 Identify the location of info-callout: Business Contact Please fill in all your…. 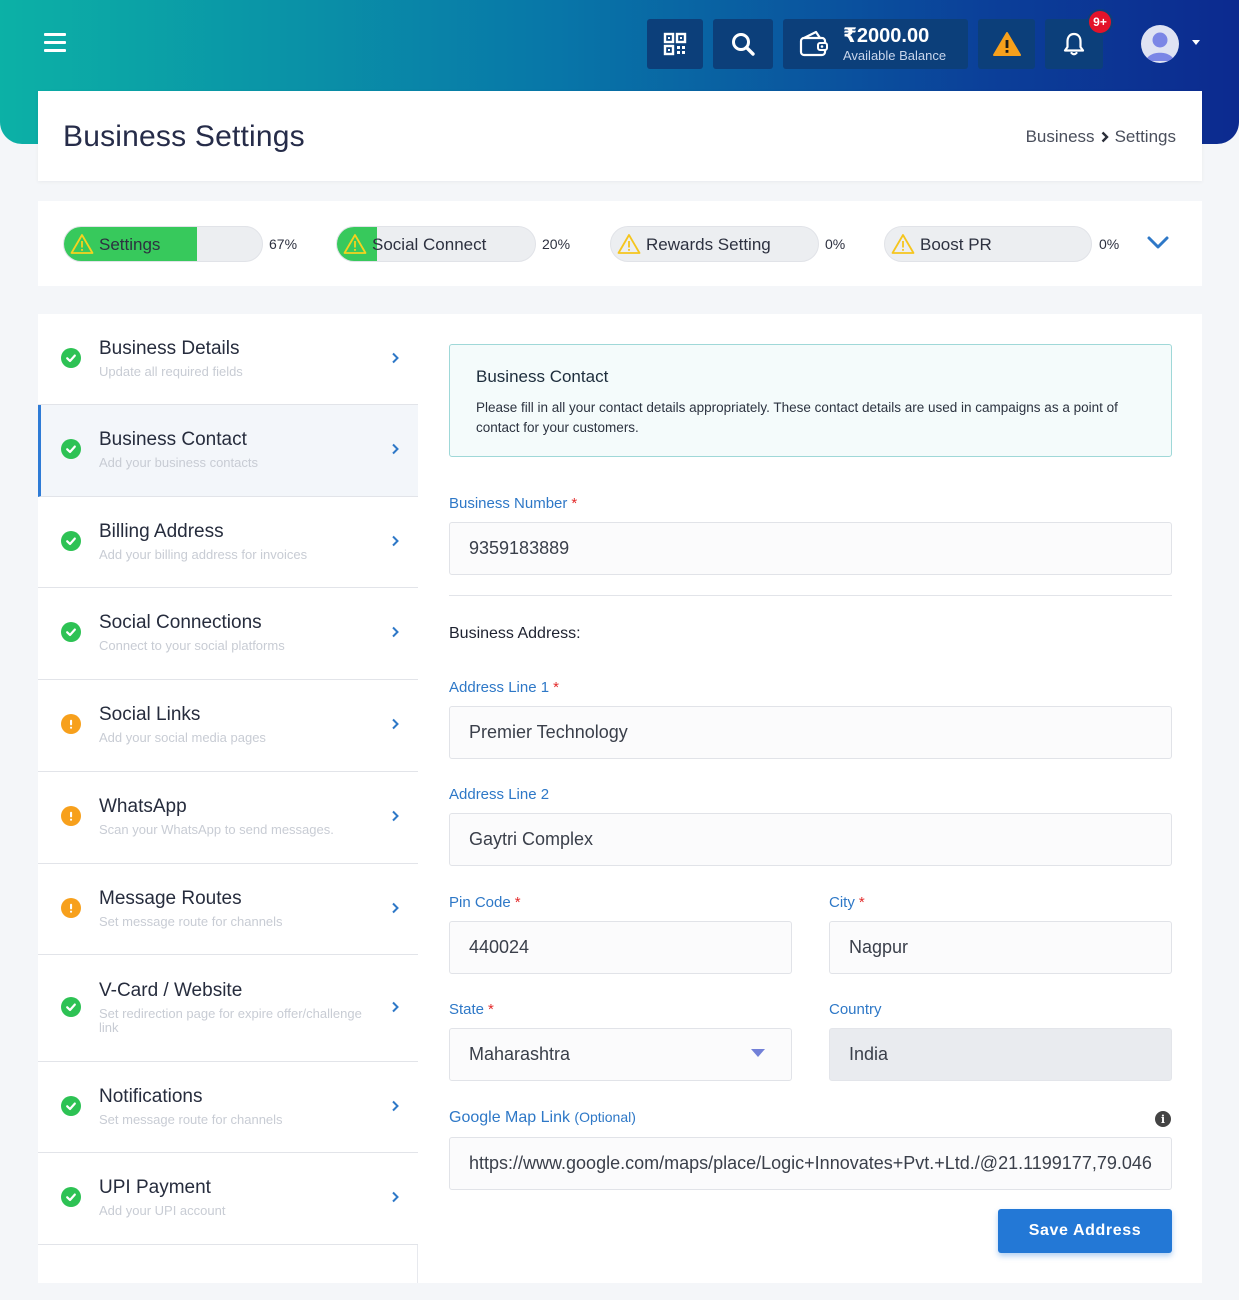
(810, 400).